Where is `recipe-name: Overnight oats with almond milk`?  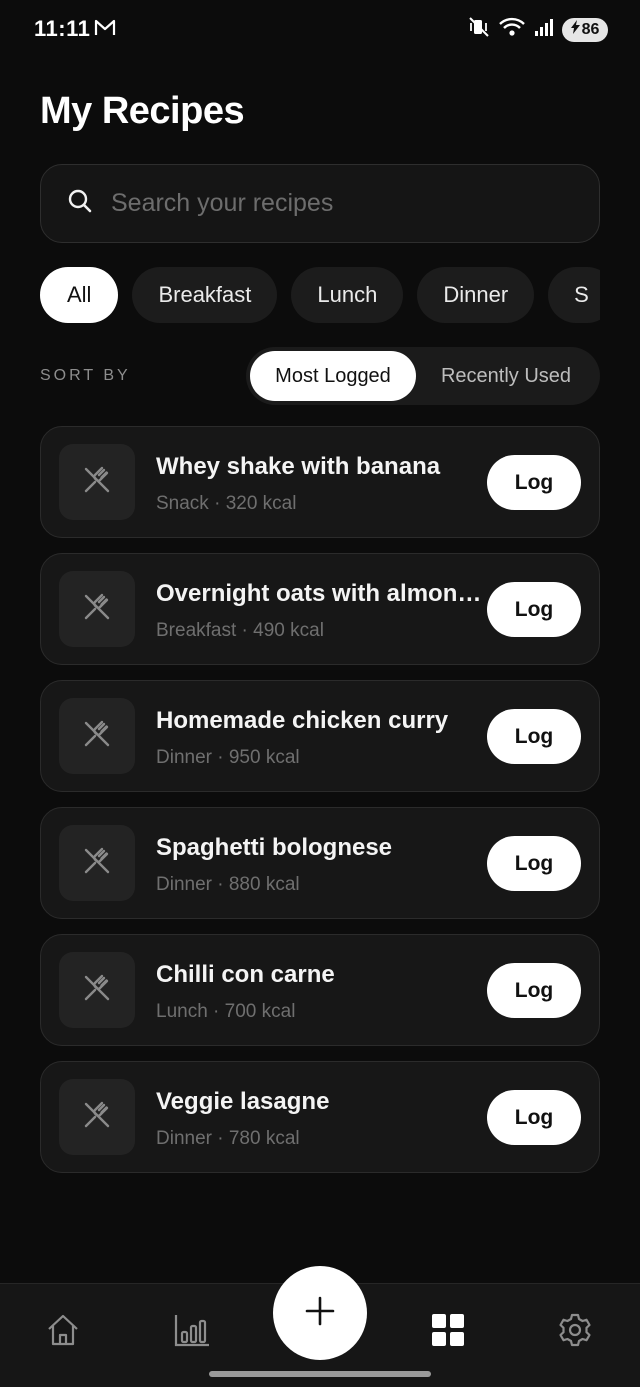 recipe-name: Overnight oats with almond milk is located at coordinates (321, 593).